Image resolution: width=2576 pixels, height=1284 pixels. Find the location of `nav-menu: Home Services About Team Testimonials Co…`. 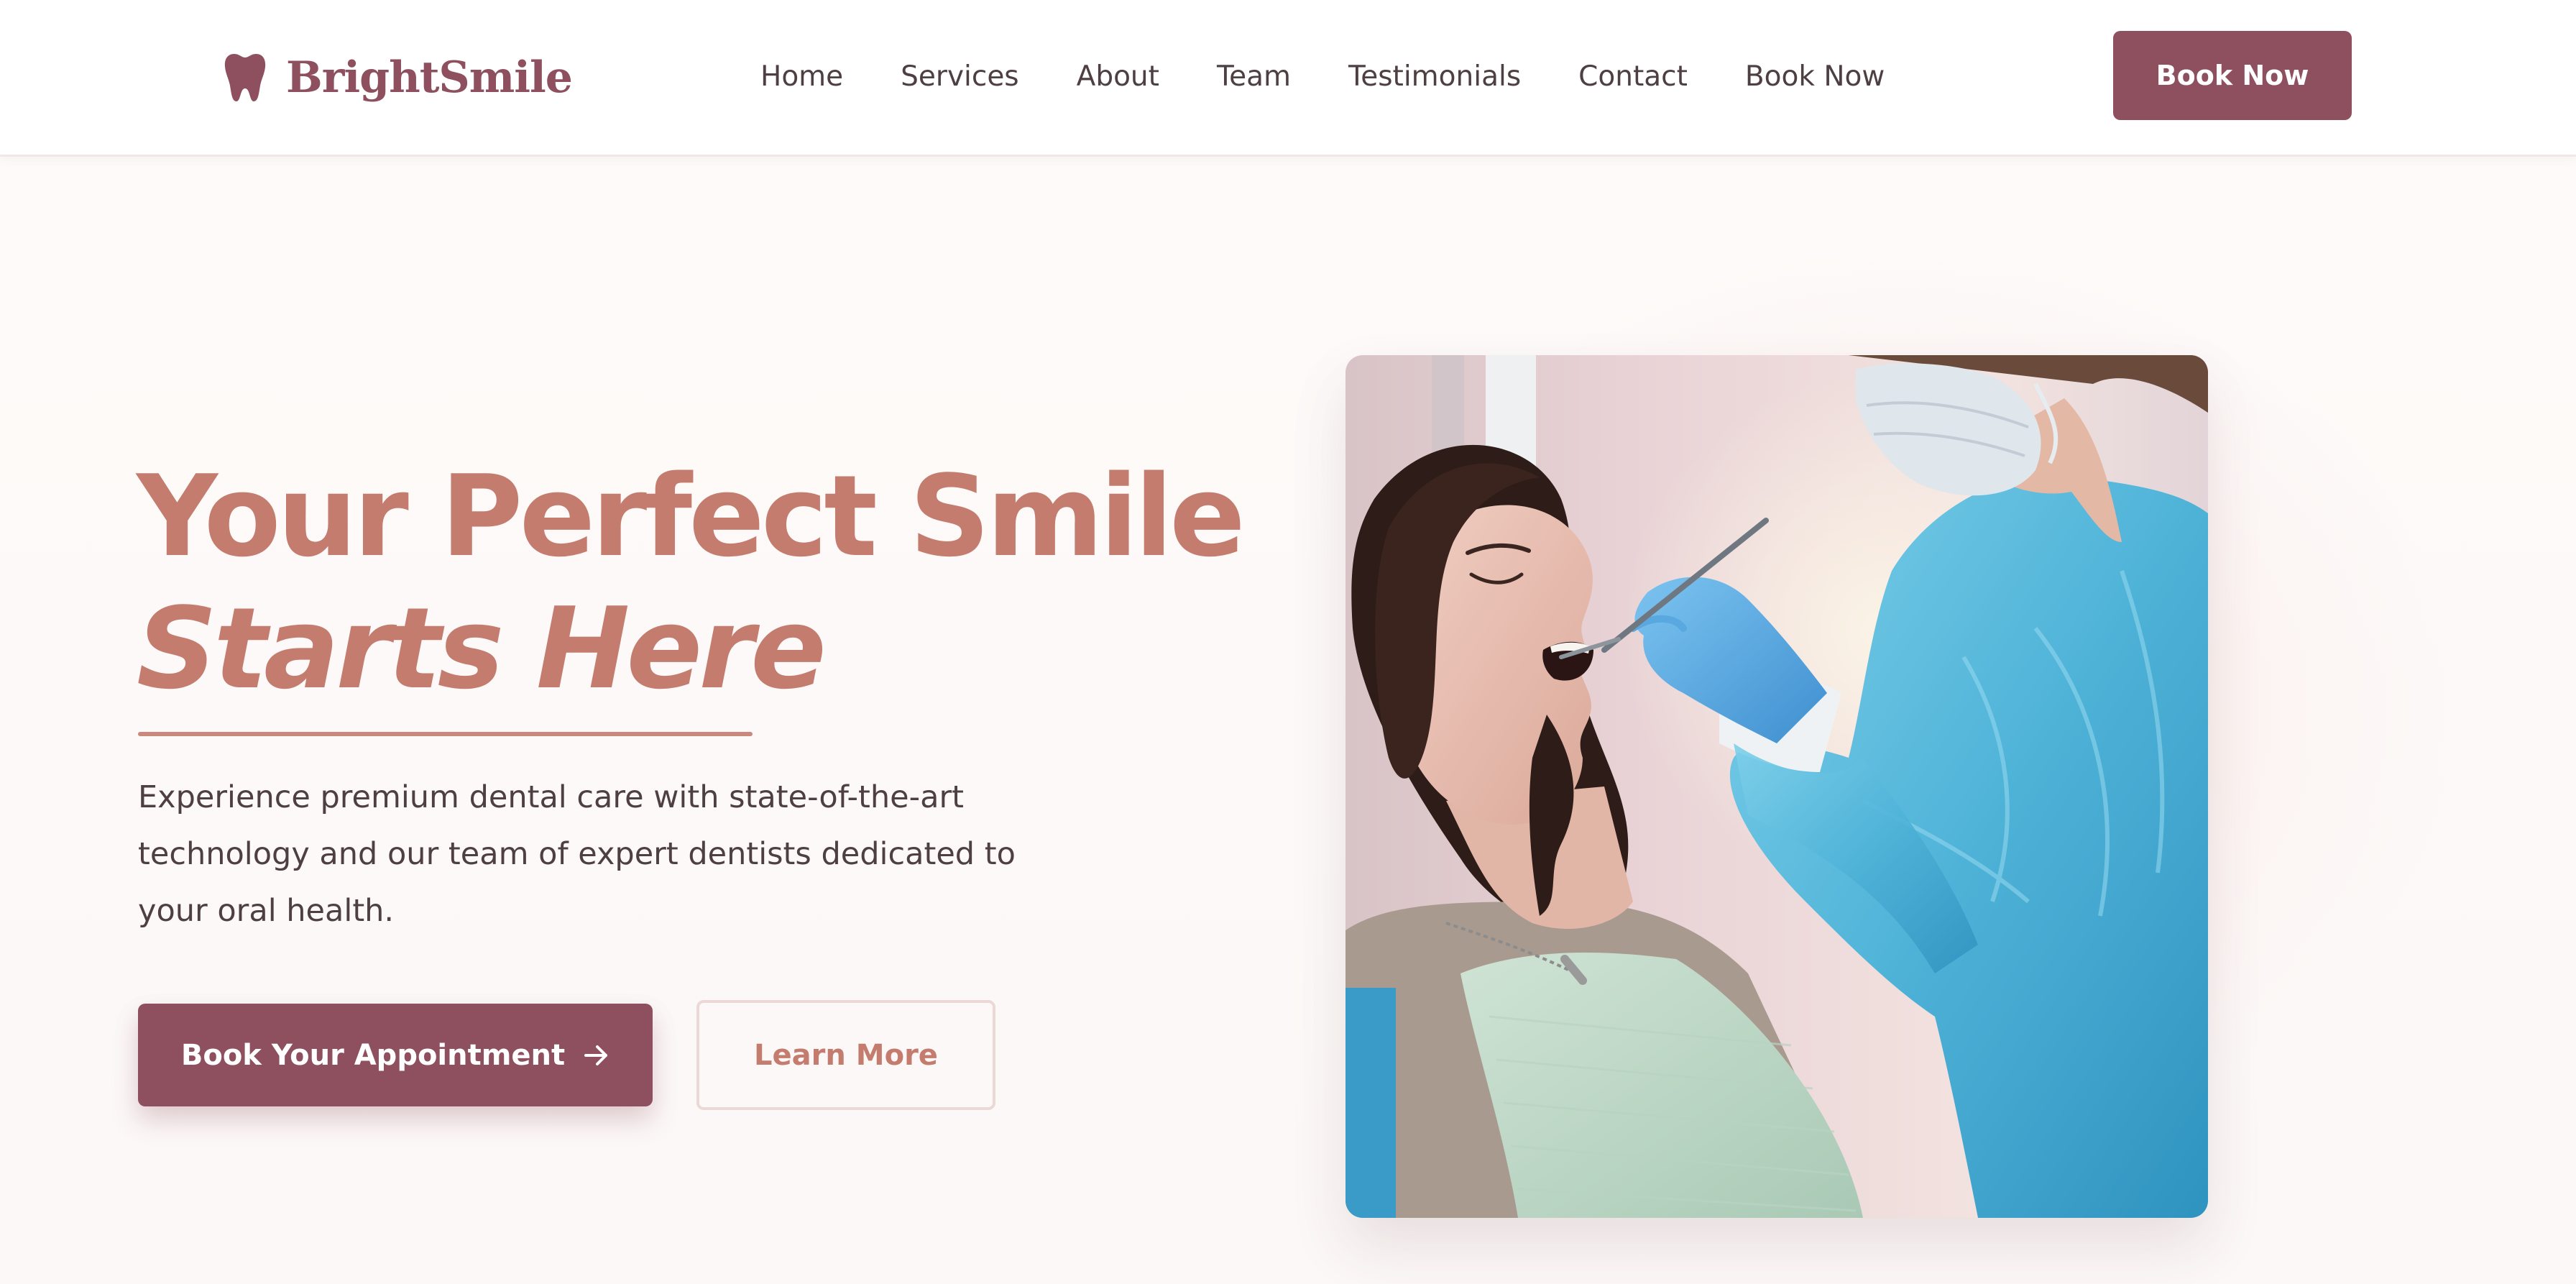

nav-menu: Home Services About Team Testimonials Co… is located at coordinates (1322, 76).